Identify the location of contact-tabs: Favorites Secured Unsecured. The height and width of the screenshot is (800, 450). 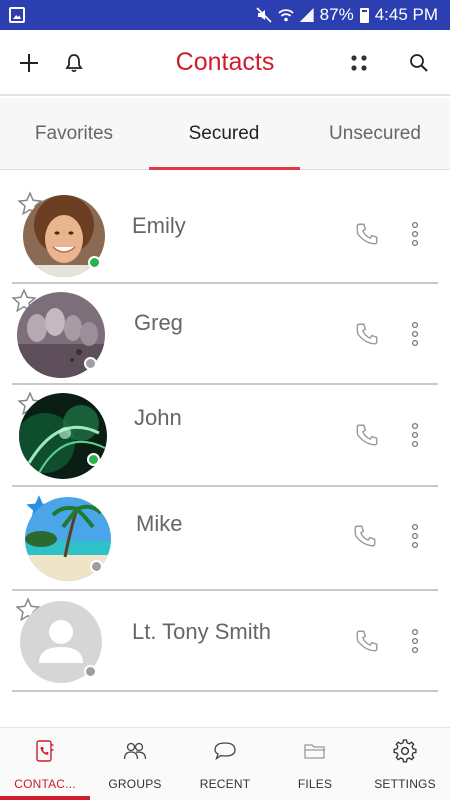
(225, 134).